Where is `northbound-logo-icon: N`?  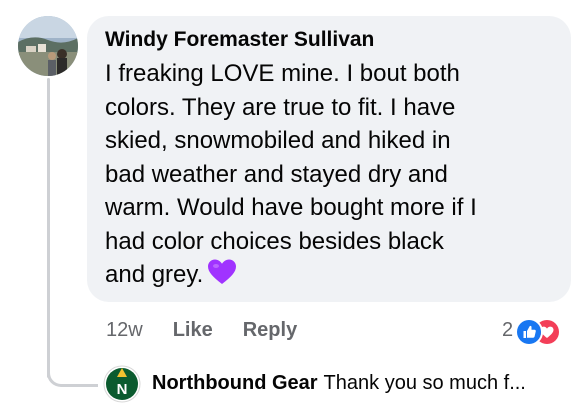 northbound-logo-icon: N is located at coordinates (122, 384).